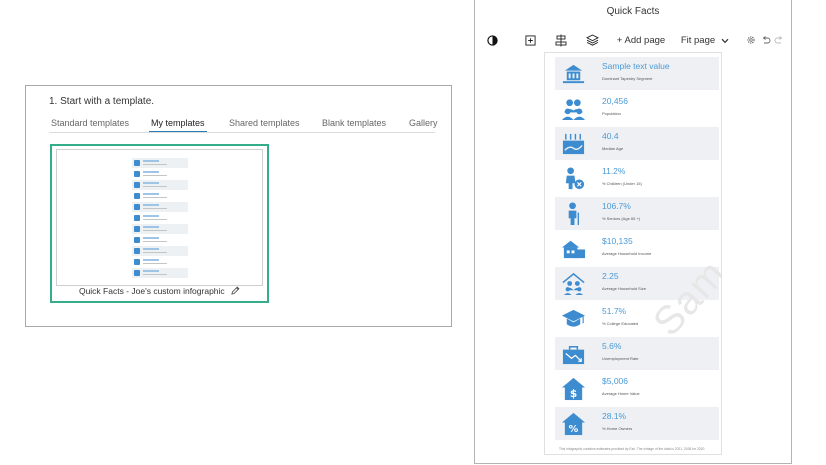  Describe the element at coordinates (637, 178) in the screenshot. I see `stat-row-children: 11.2% % Children (Under 15)` at that location.